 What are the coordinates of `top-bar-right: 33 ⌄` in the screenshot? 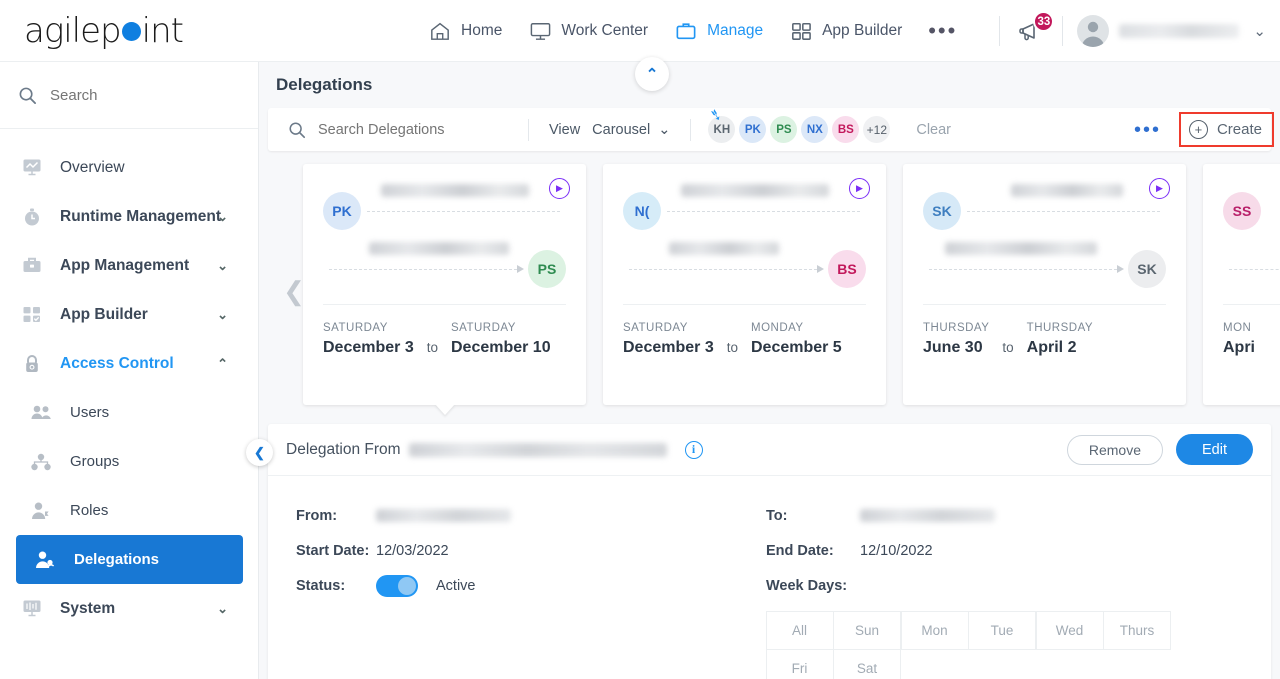 It's located at (1125, 31).